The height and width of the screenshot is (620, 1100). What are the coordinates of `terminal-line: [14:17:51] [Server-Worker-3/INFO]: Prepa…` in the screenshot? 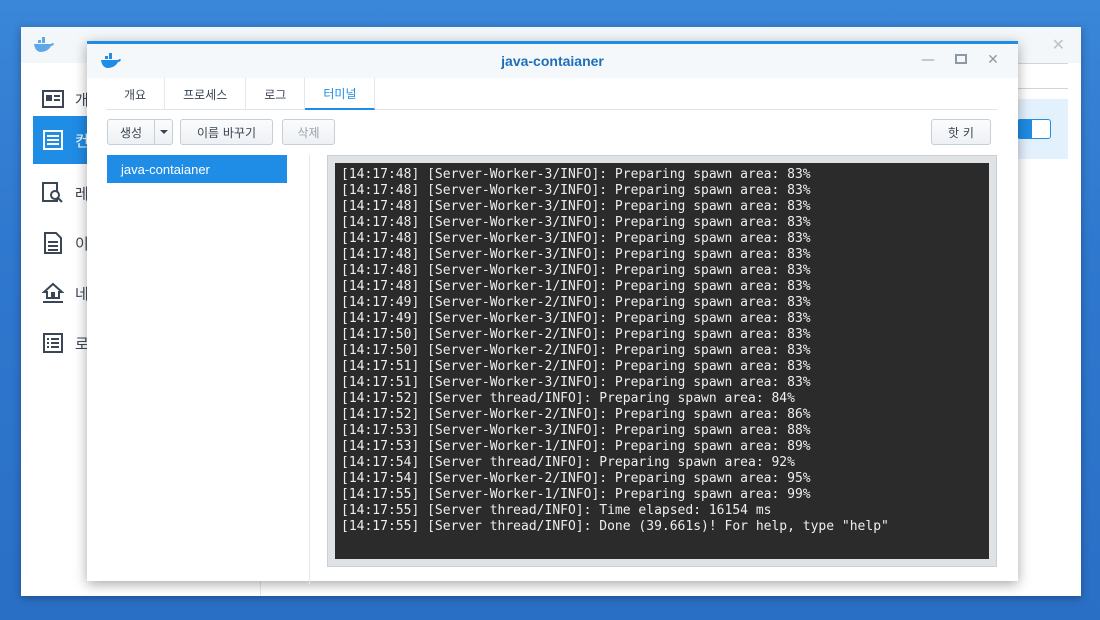 It's located at (576, 382).